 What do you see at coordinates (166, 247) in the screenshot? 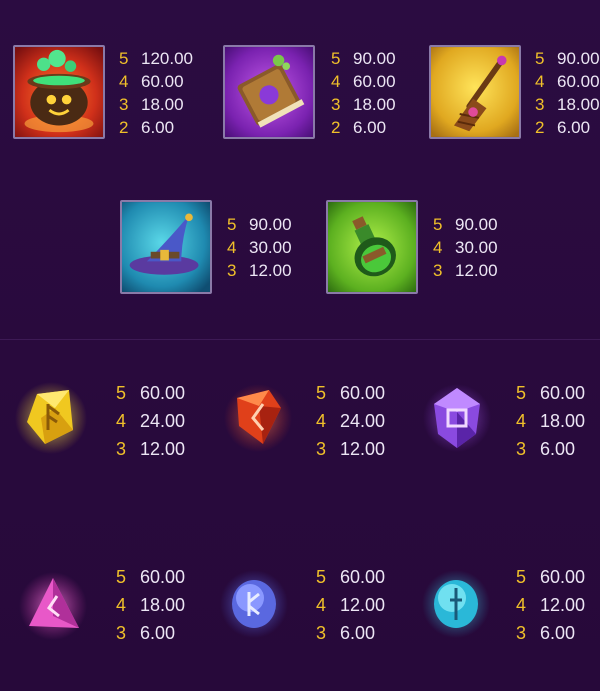
I see `witch-hat-icon` at bounding box center [166, 247].